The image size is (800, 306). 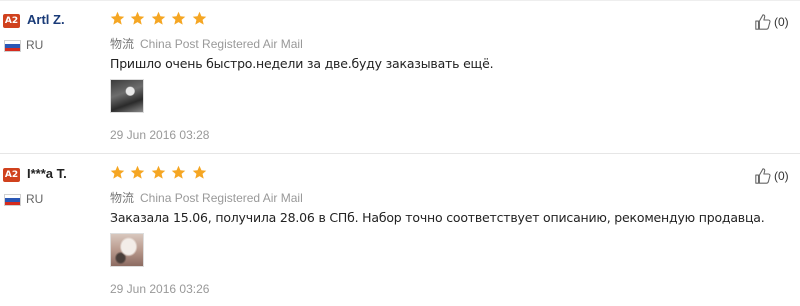 I want to click on reviewer-name: I***a T., so click(x=47, y=173).